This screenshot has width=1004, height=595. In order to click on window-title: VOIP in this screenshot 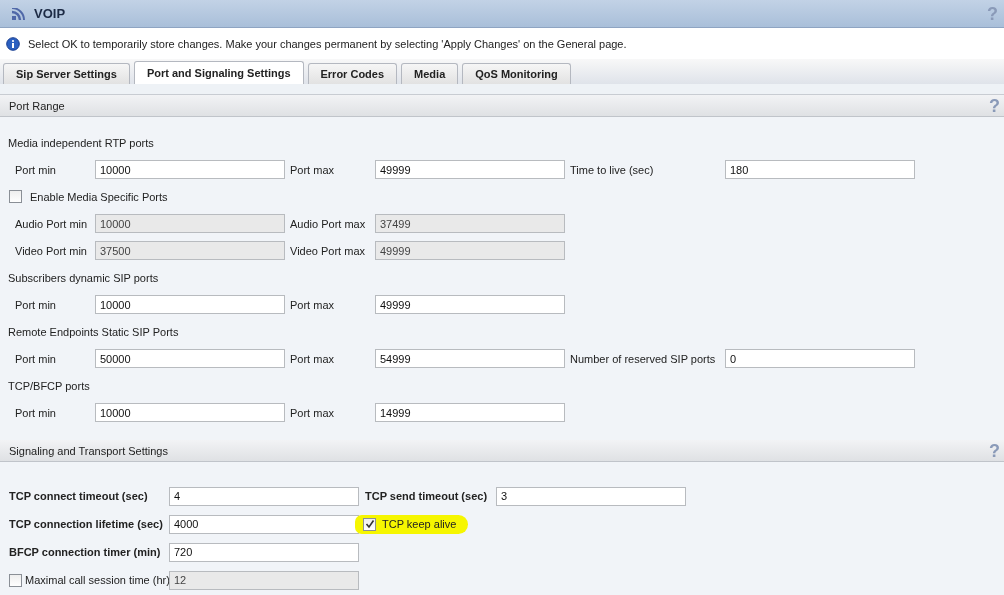, I will do `click(50, 13)`.